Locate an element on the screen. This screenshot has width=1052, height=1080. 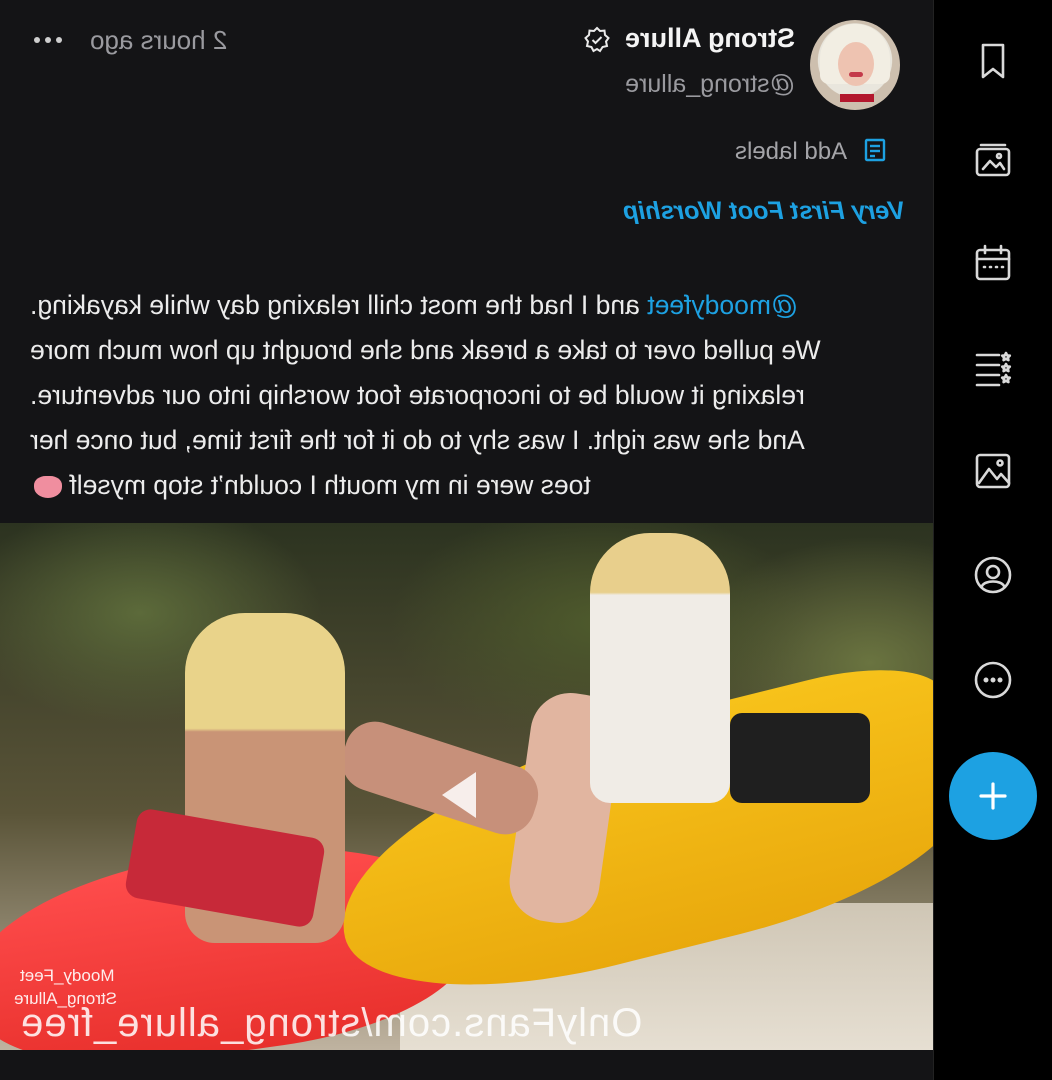
post-more-options-button is located at coordinates (48, 40).